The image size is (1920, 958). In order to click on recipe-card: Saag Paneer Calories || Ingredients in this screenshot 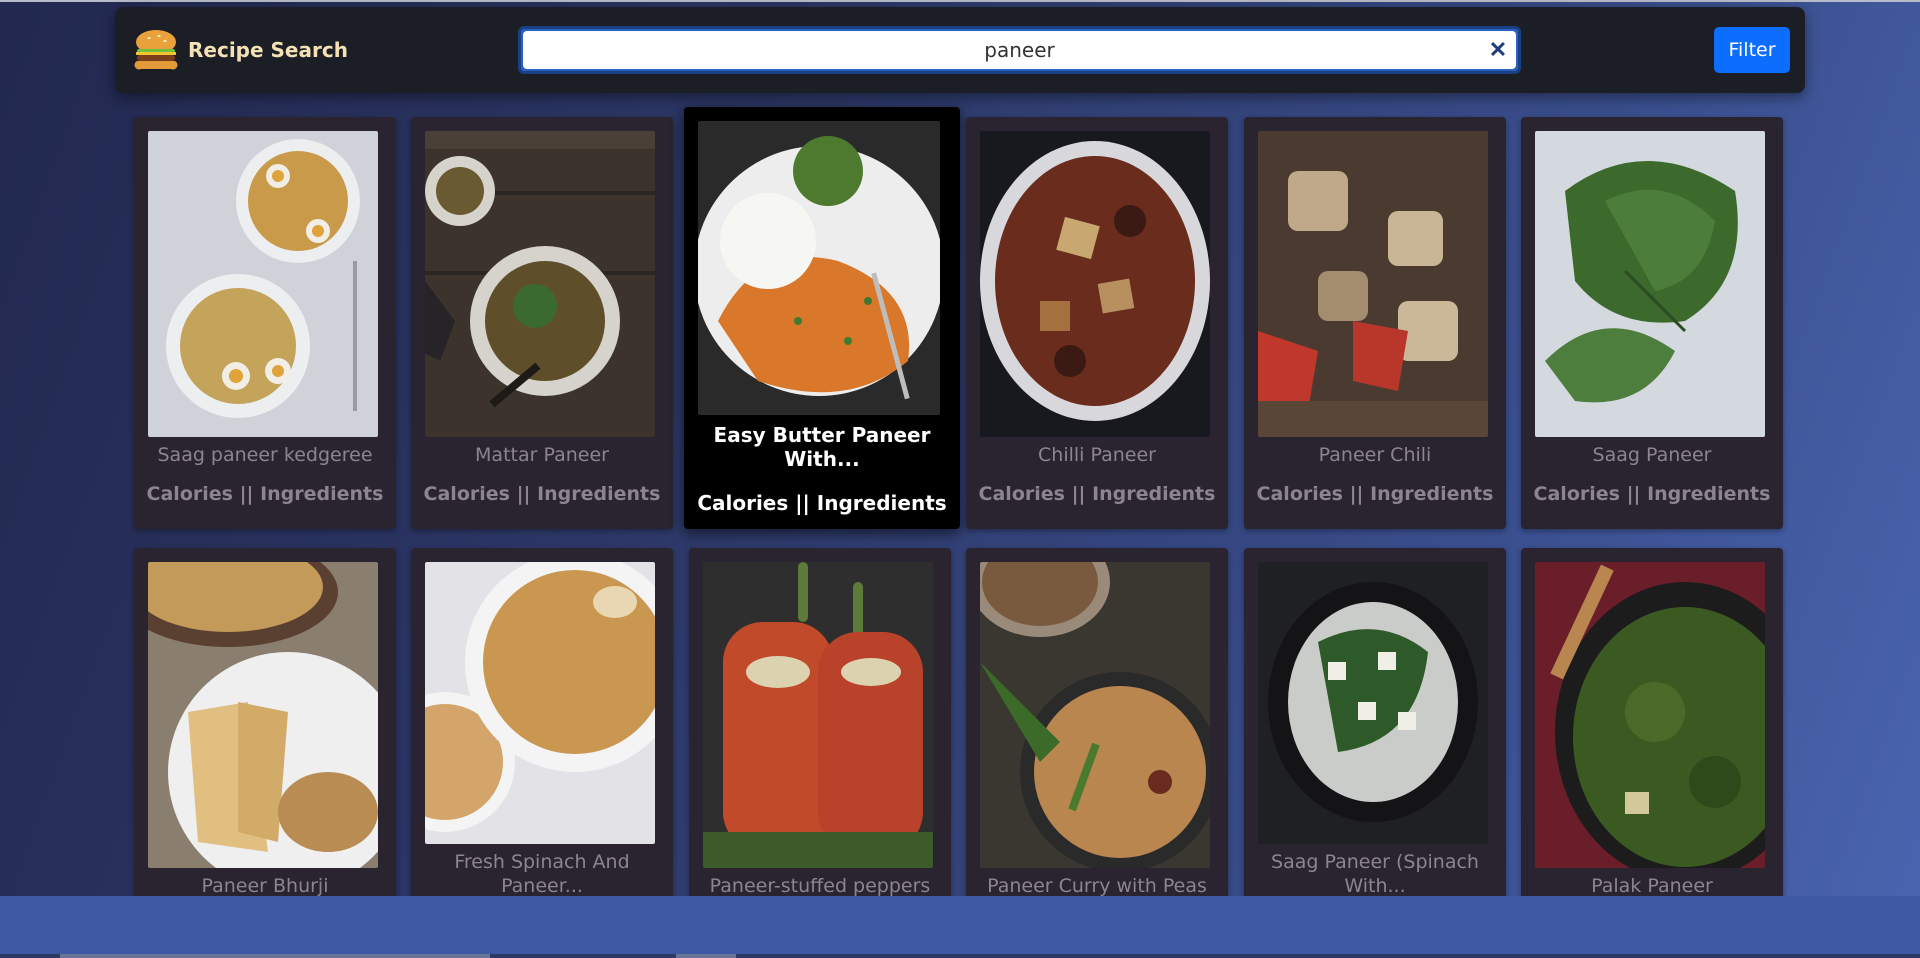, I will do `click(1652, 323)`.